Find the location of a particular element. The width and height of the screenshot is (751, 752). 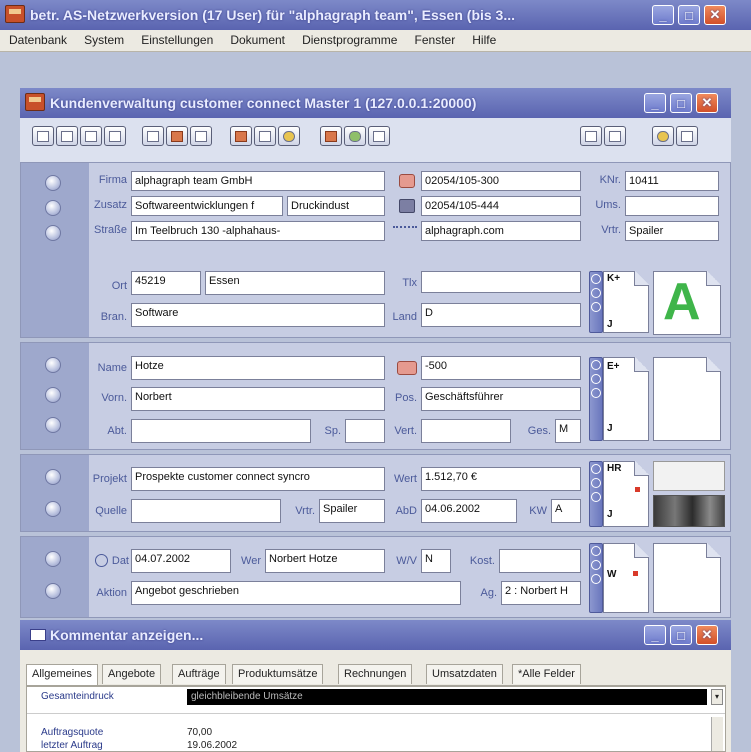

tab-allgemeines: Allgemeines is located at coordinates (62, 674).